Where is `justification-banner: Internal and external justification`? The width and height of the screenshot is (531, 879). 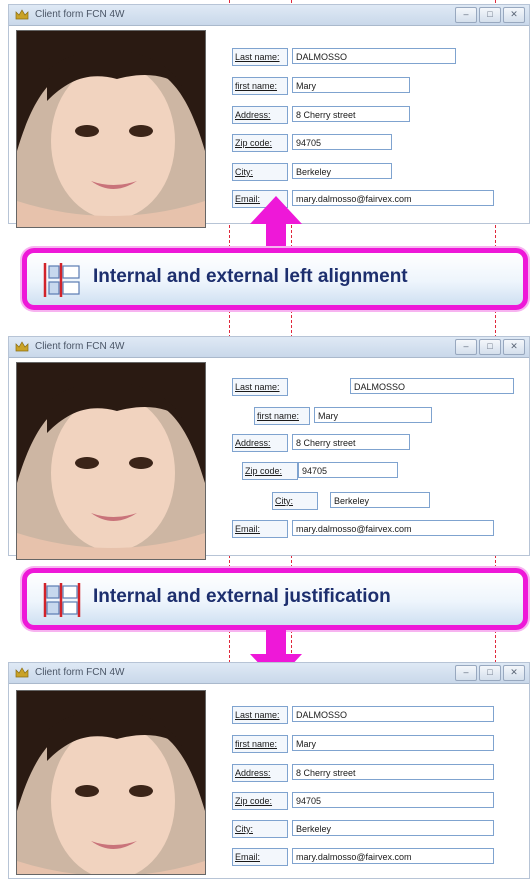
justification-banner: Internal and external justification is located at coordinates (275, 599).